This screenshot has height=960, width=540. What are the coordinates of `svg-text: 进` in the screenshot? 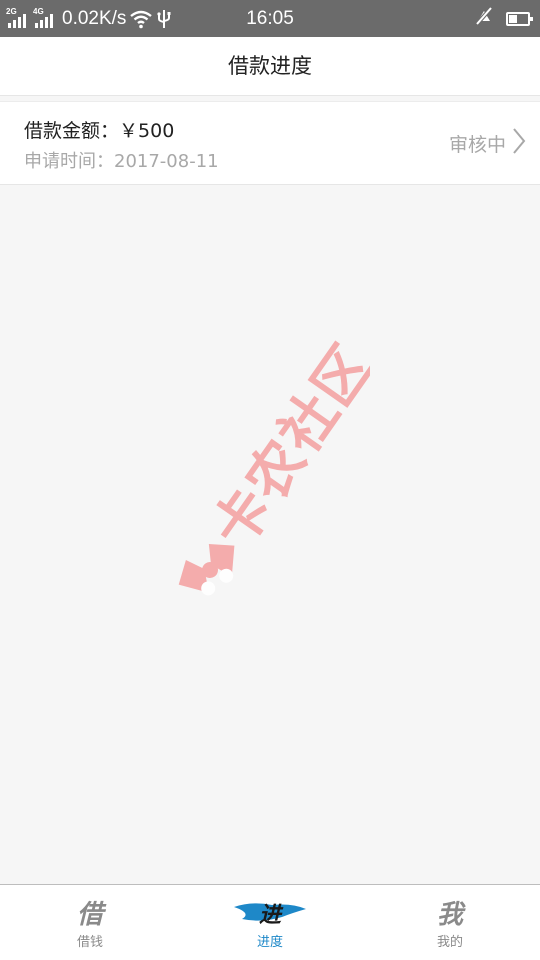 It's located at (271, 915).